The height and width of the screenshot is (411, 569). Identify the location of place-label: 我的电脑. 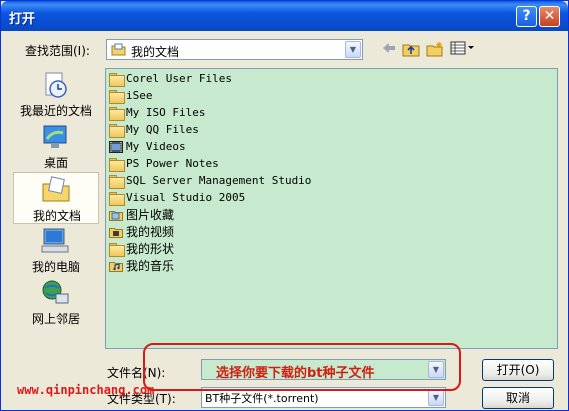
(55, 267).